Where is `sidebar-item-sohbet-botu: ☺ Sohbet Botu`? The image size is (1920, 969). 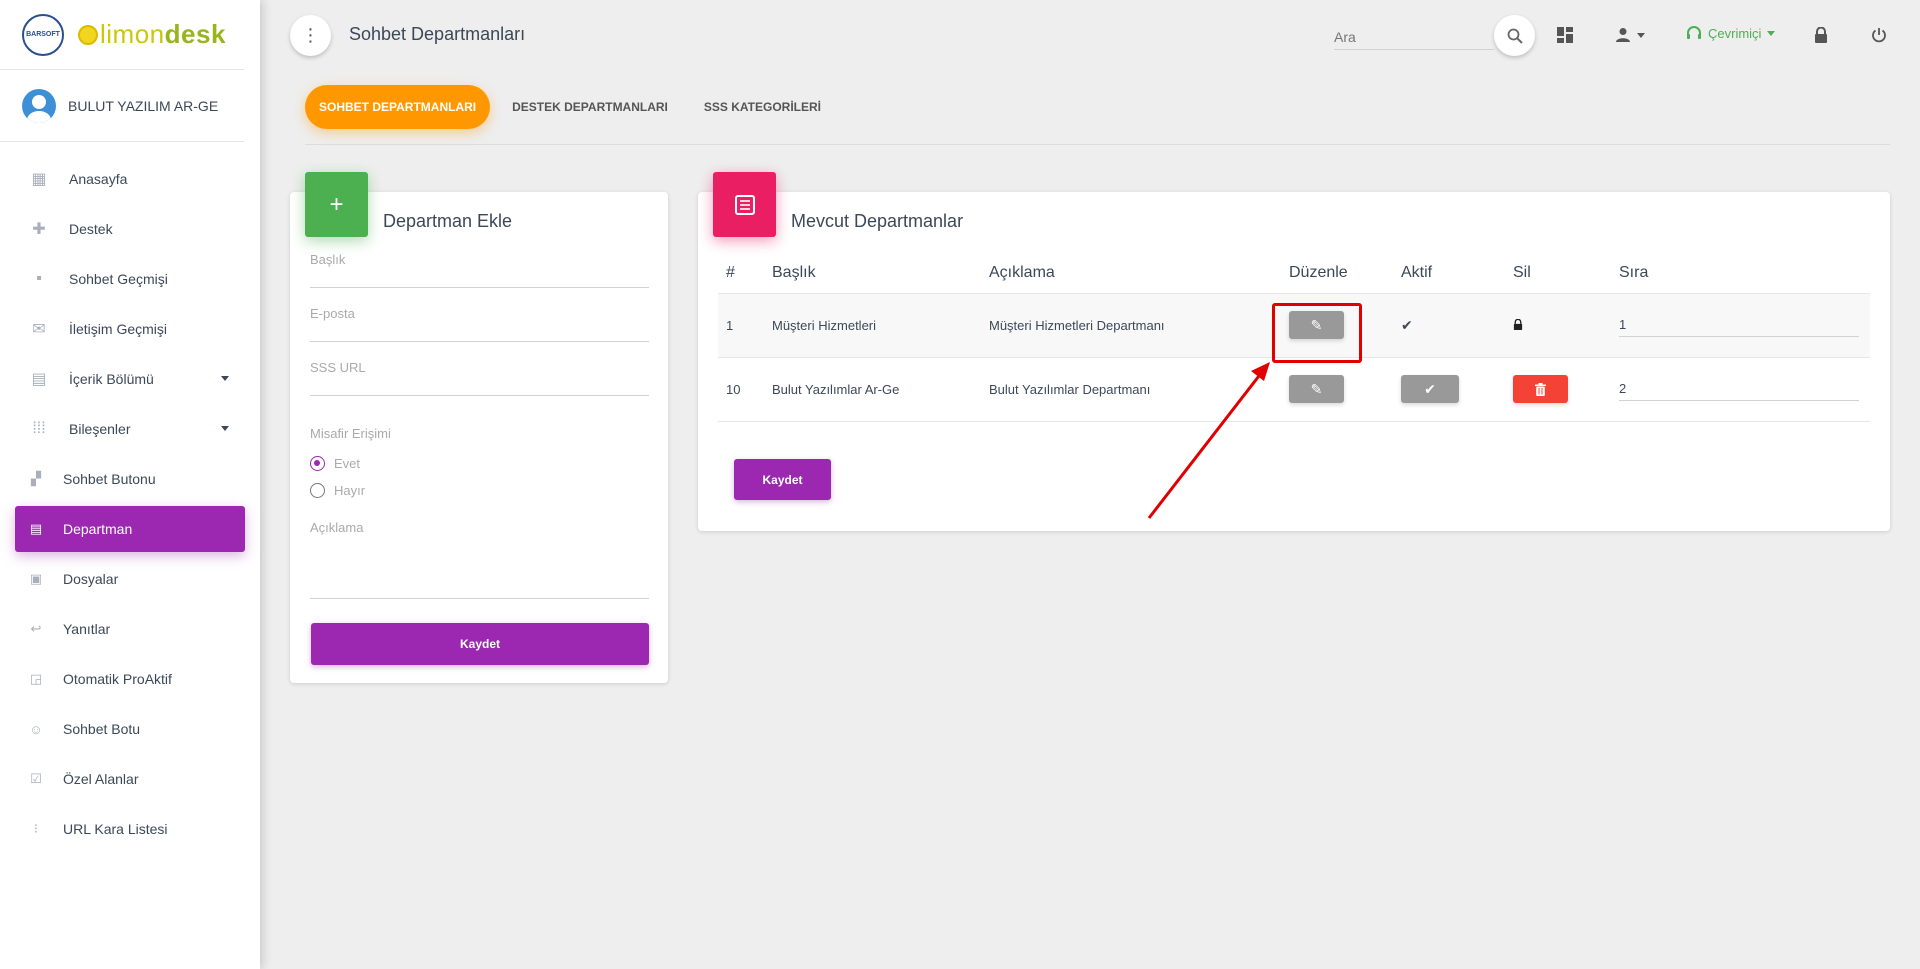 sidebar-item-sohbet-botu: ☺ Sohbet Botu is located at coordinates (130, 729).